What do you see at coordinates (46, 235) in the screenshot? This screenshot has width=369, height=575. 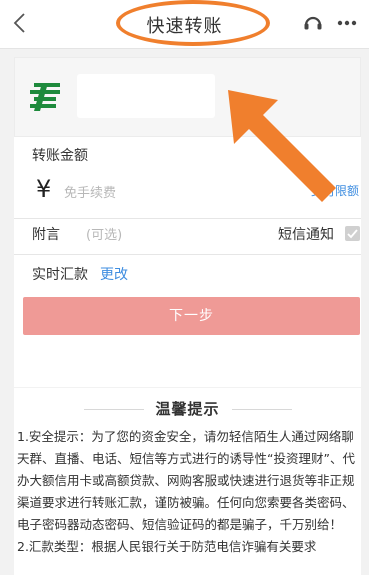 I see `memo-label: 附言` at bounding box center [46, 235].